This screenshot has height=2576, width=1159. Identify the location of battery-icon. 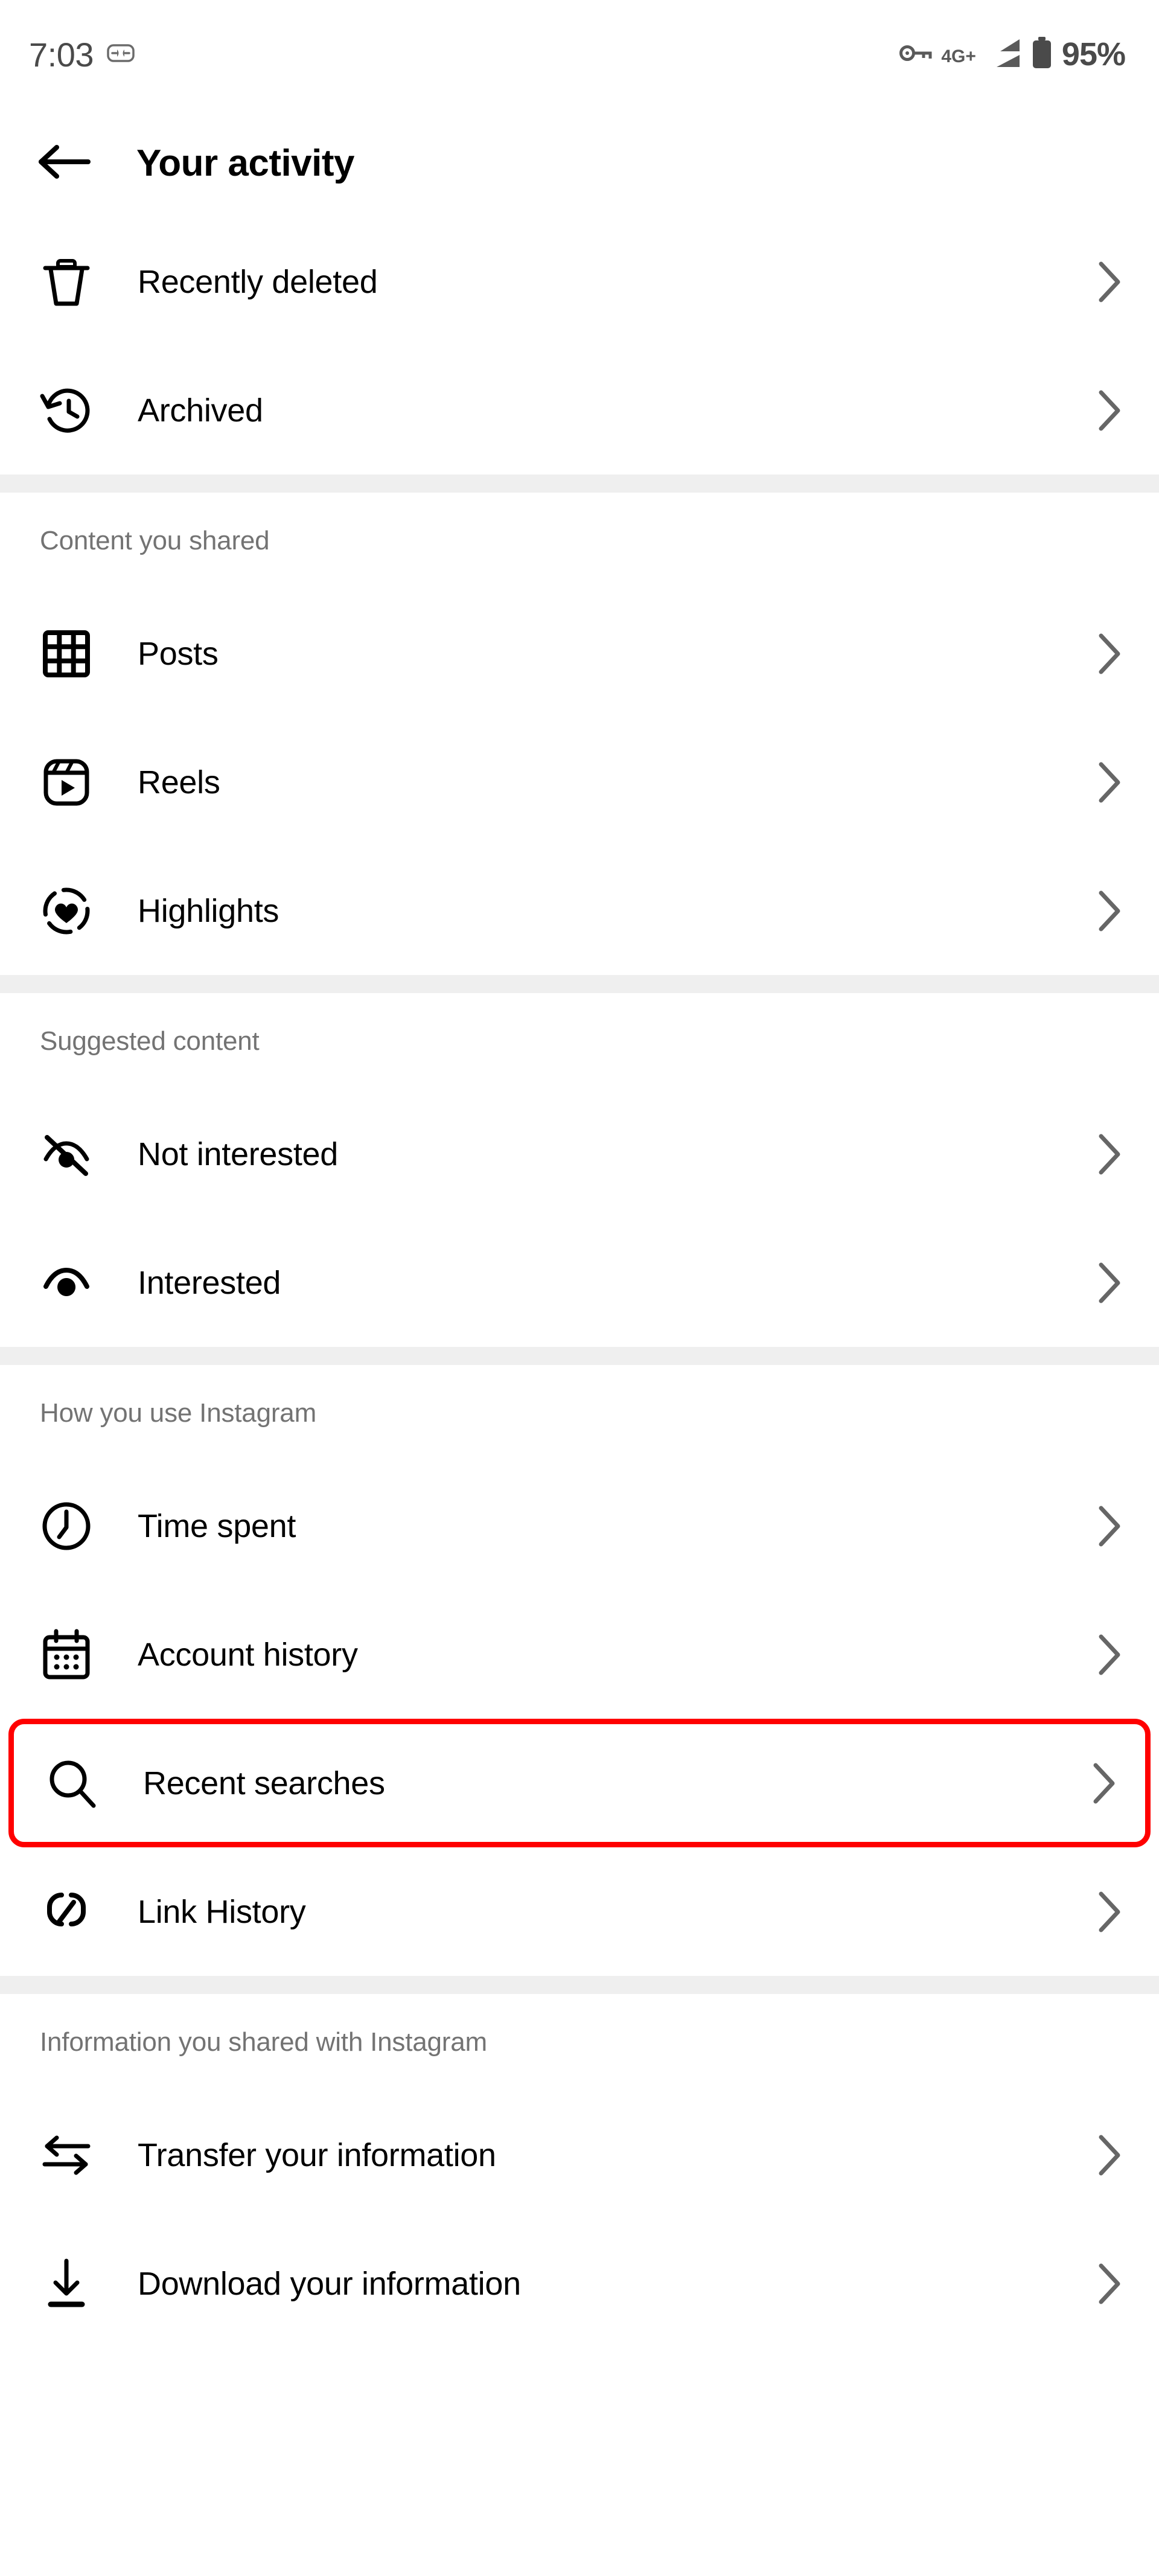
(1041, 55).